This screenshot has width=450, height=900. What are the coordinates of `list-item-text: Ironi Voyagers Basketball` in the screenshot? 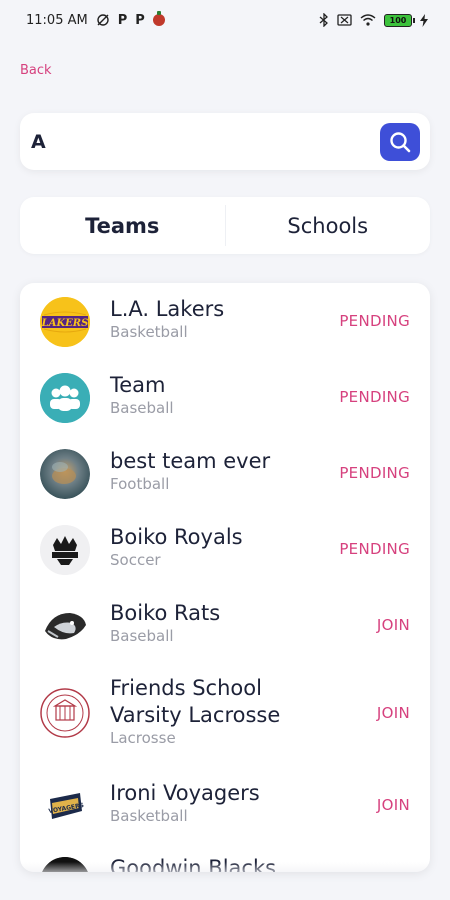 It's located at (185, 802).